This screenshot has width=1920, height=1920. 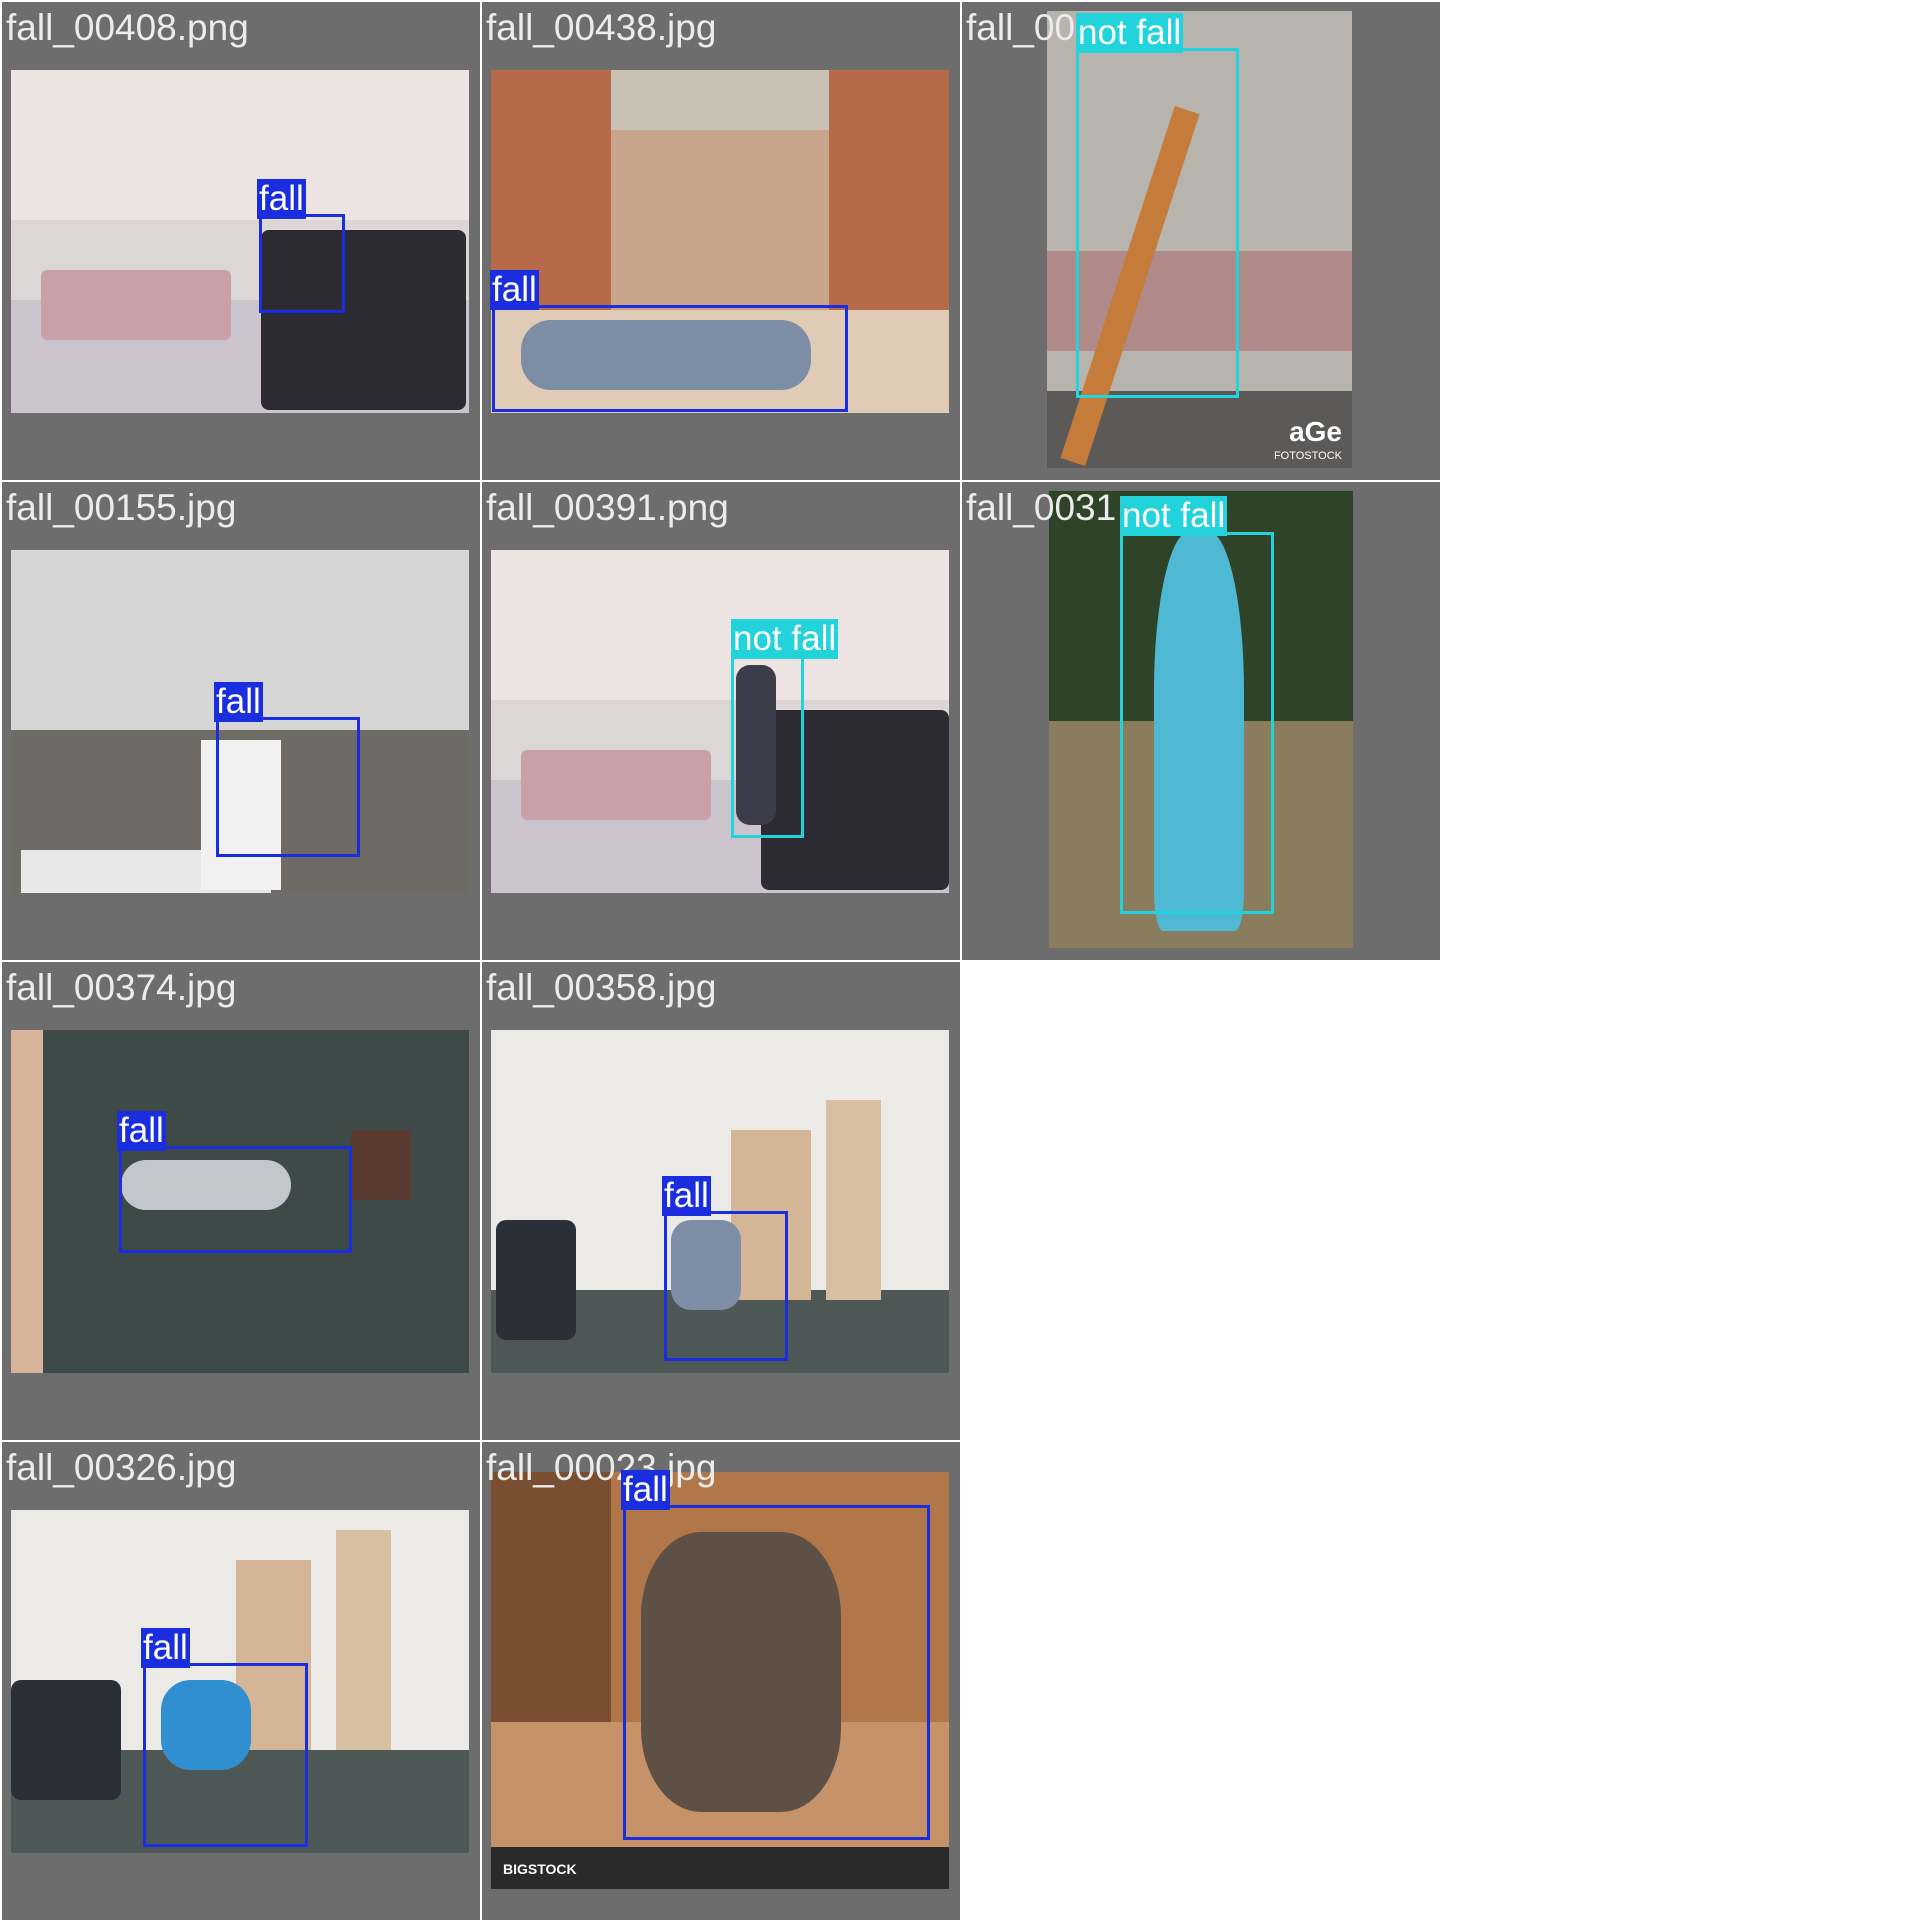 I want to click on tile-filename: fall_00438.jpg, so click(x=601, y=27).